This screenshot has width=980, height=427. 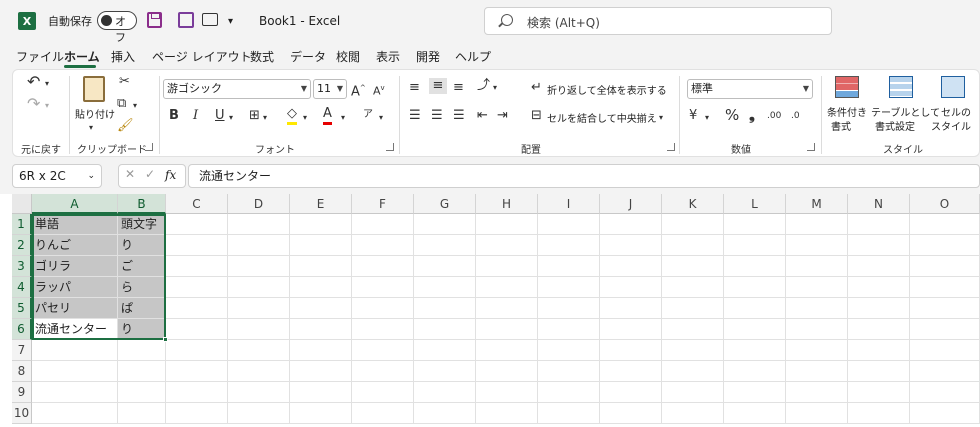 I want to click on cell-j7, so click(x=631, y=350).